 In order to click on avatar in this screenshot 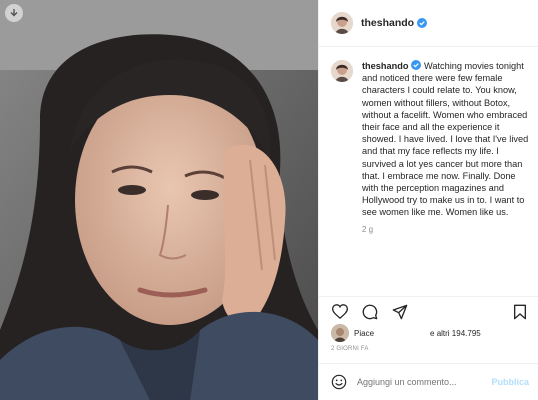, I will do `click(342, 23)`.